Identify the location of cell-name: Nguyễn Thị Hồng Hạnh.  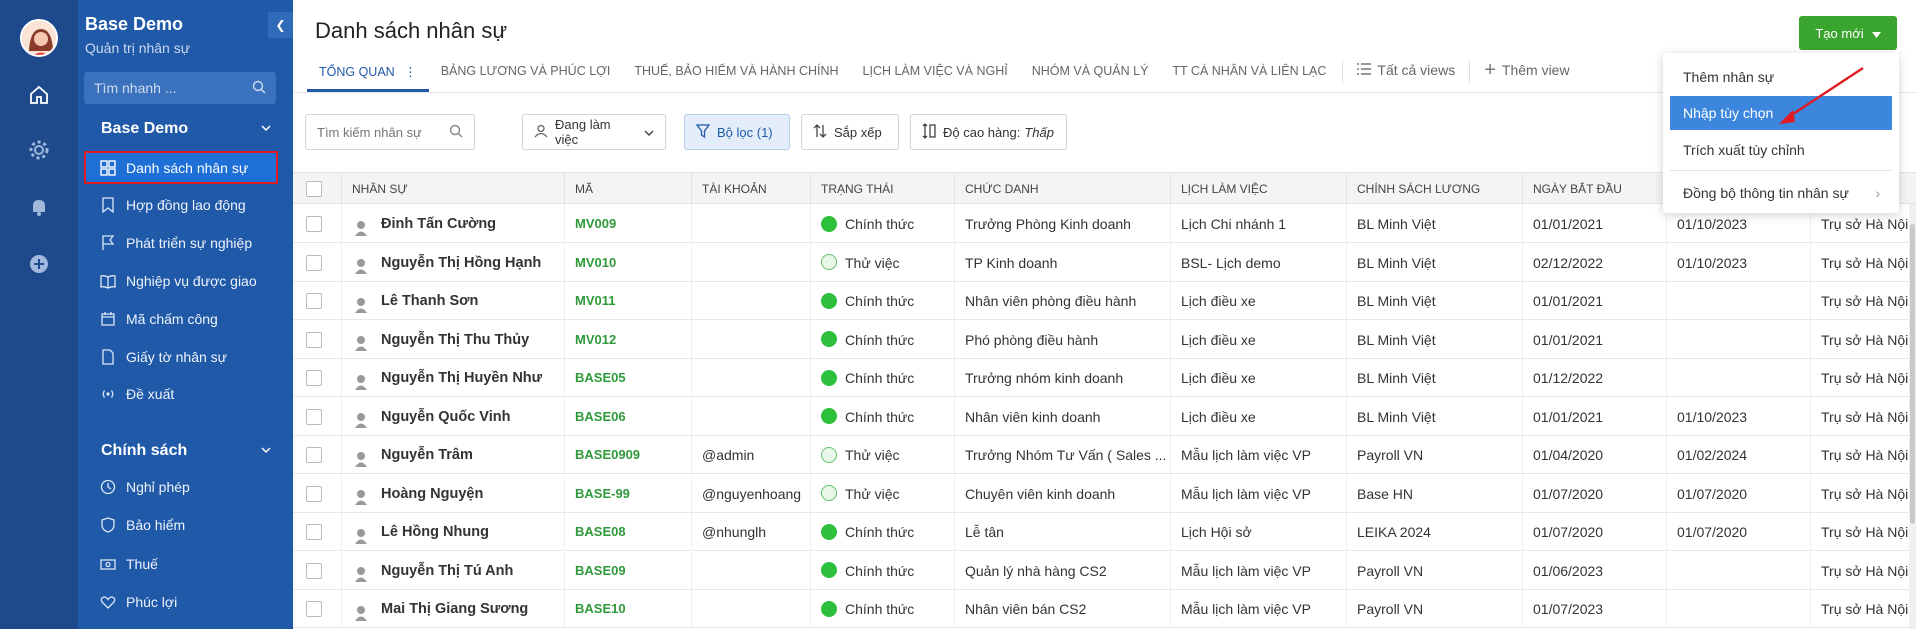
(452, 262).